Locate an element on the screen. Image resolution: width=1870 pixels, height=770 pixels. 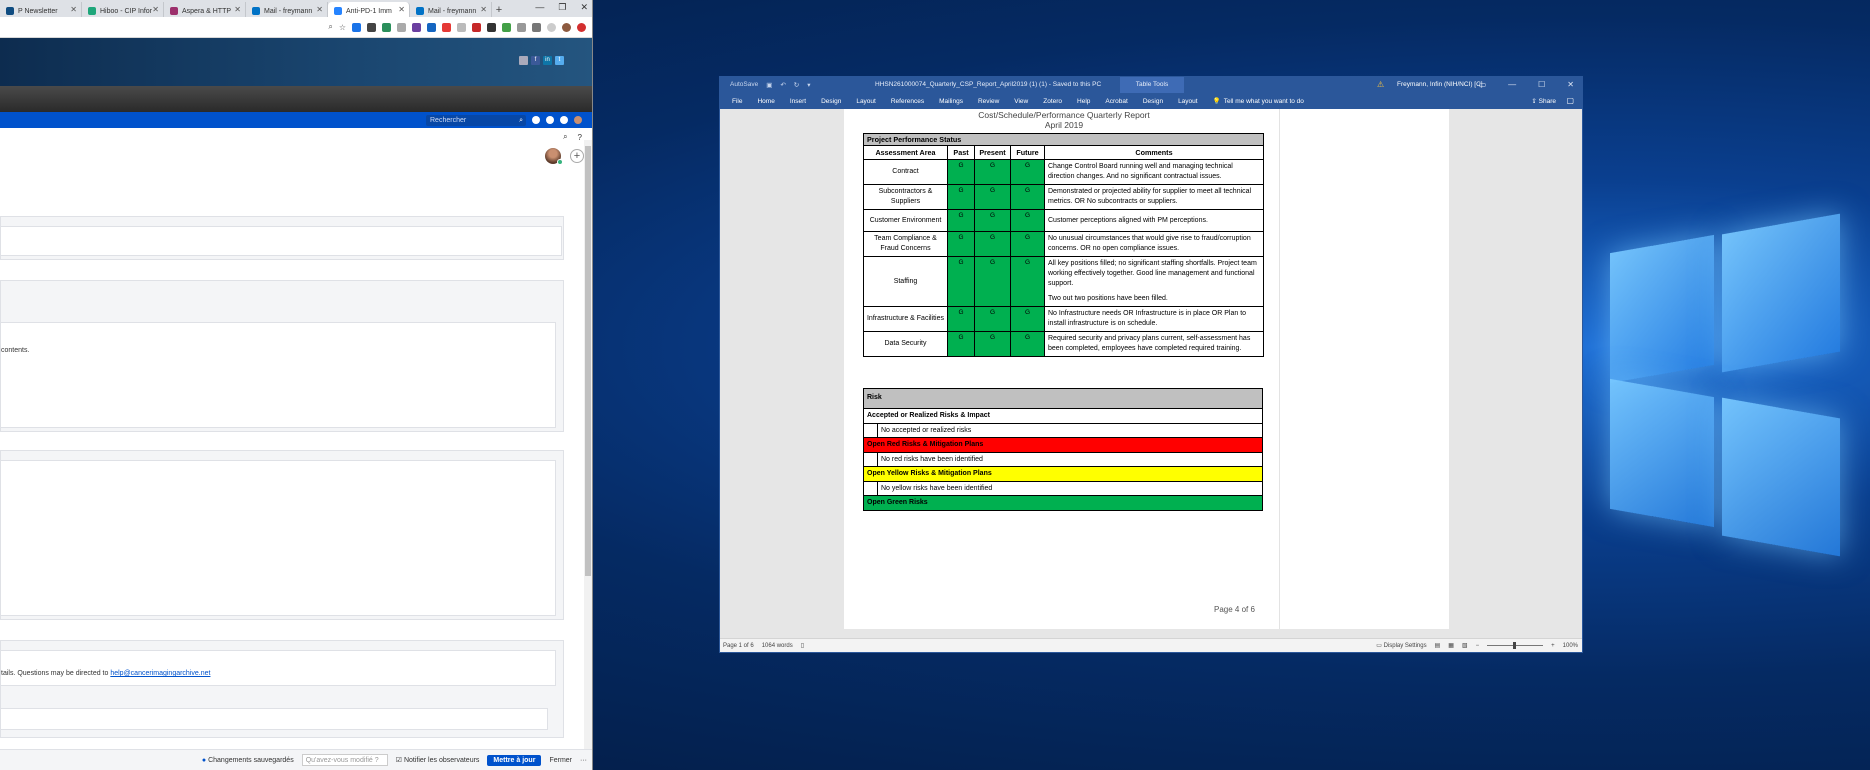
share-button: ⇪ Share is located at coordinates (1543, 101).